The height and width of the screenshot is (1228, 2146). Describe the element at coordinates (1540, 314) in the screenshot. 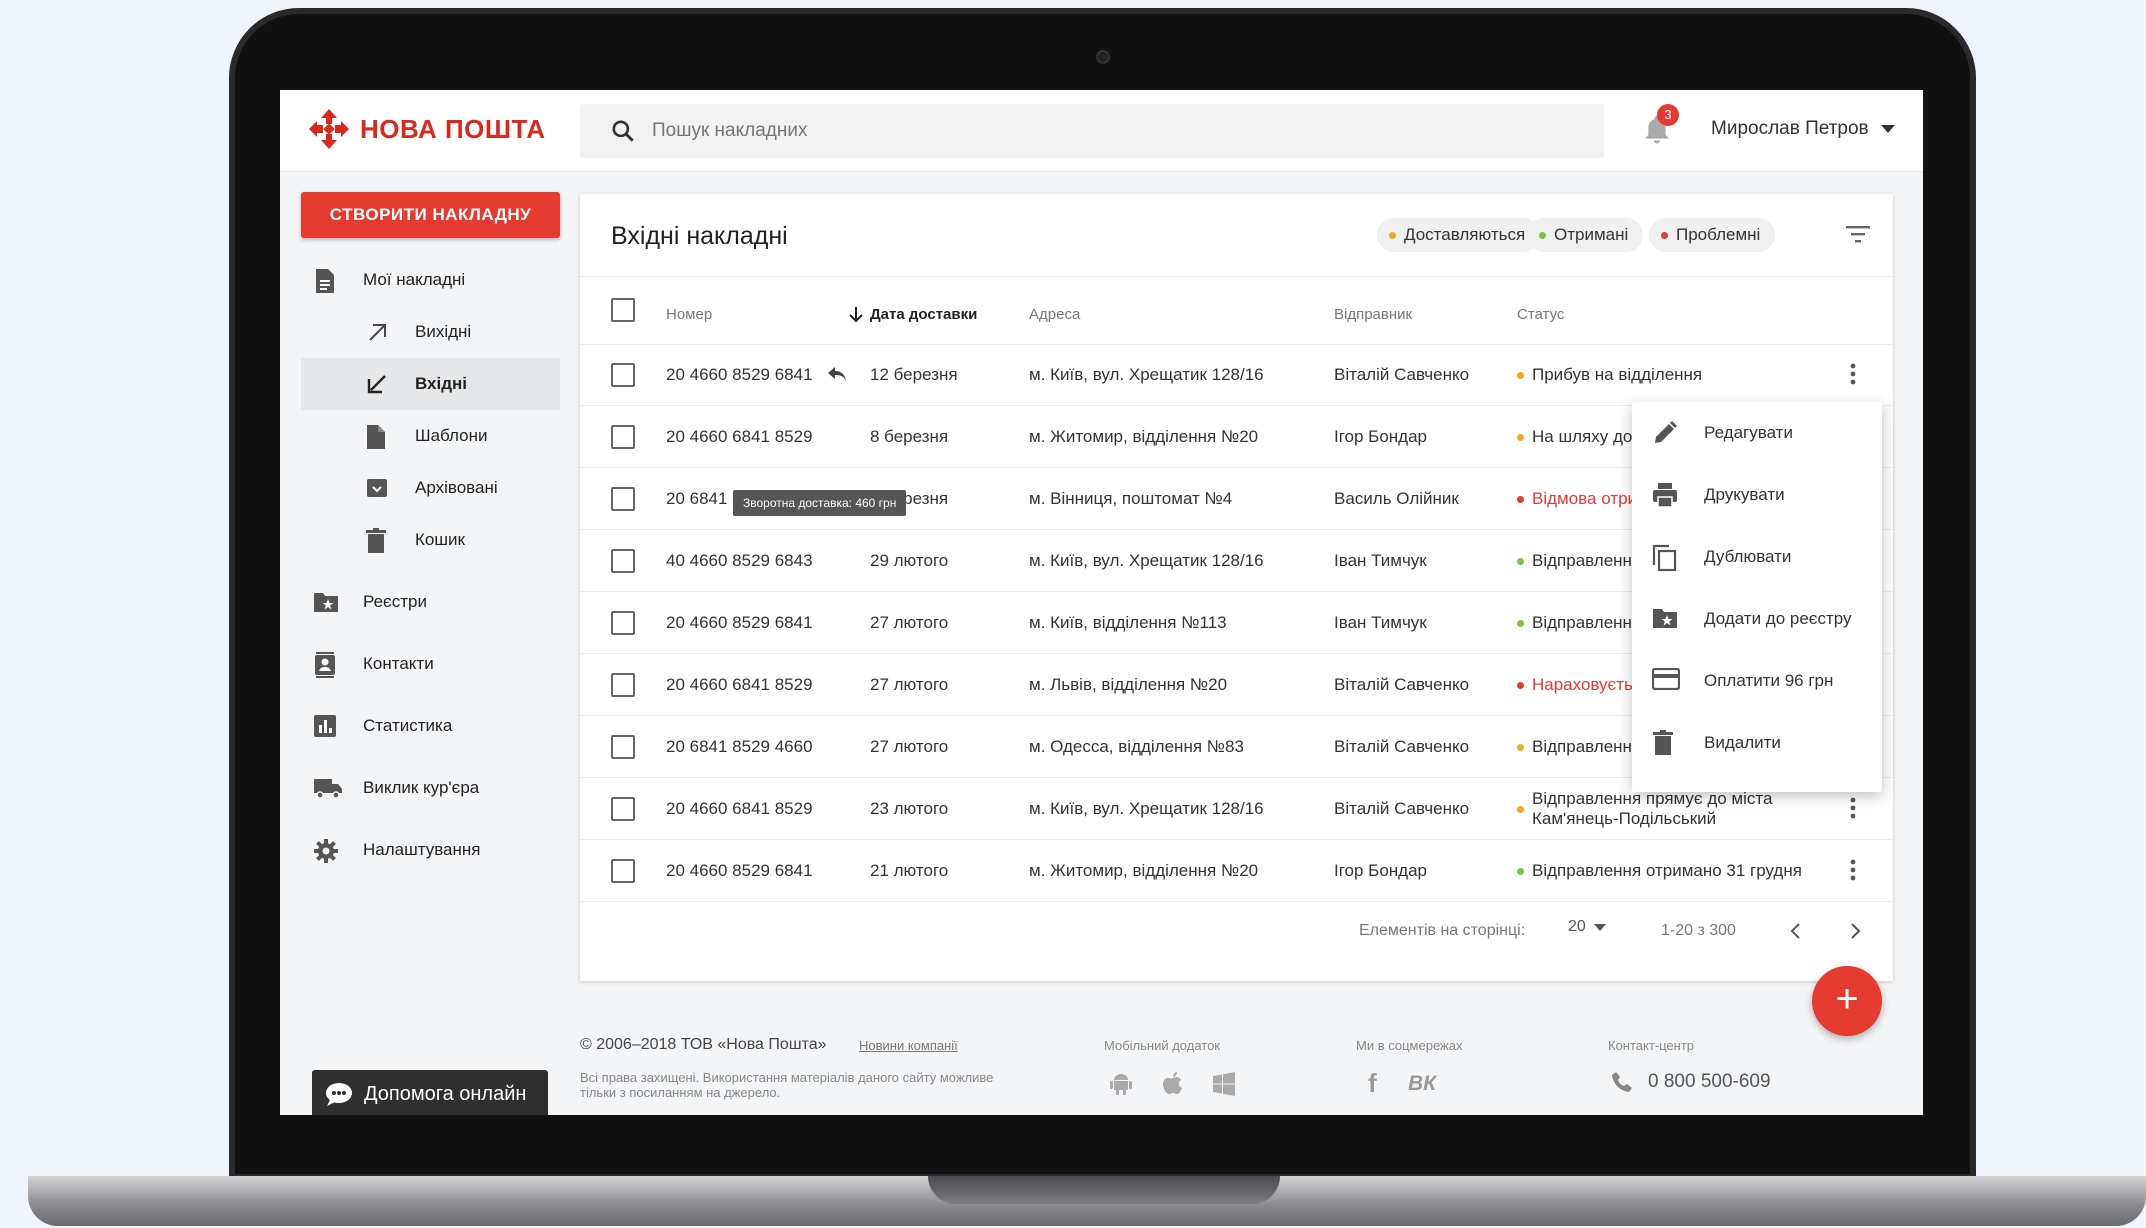

I see `column-header-status: Статус` at that location.